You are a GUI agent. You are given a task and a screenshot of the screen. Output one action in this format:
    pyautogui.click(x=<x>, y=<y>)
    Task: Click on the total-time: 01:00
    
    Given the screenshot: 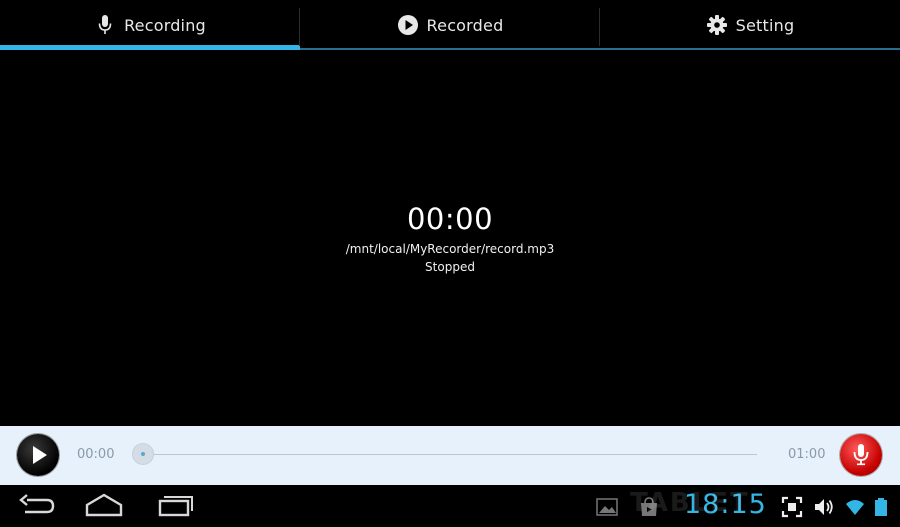 What is the action you would take?
    pyautogui.click(x=807, y=454)
    